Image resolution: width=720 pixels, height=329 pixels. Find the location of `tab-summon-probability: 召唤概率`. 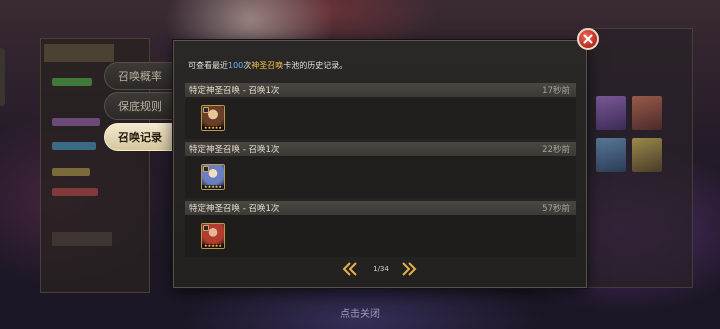

tab-summon-probability: 召唤概率 is located at coordinates (140, 76).